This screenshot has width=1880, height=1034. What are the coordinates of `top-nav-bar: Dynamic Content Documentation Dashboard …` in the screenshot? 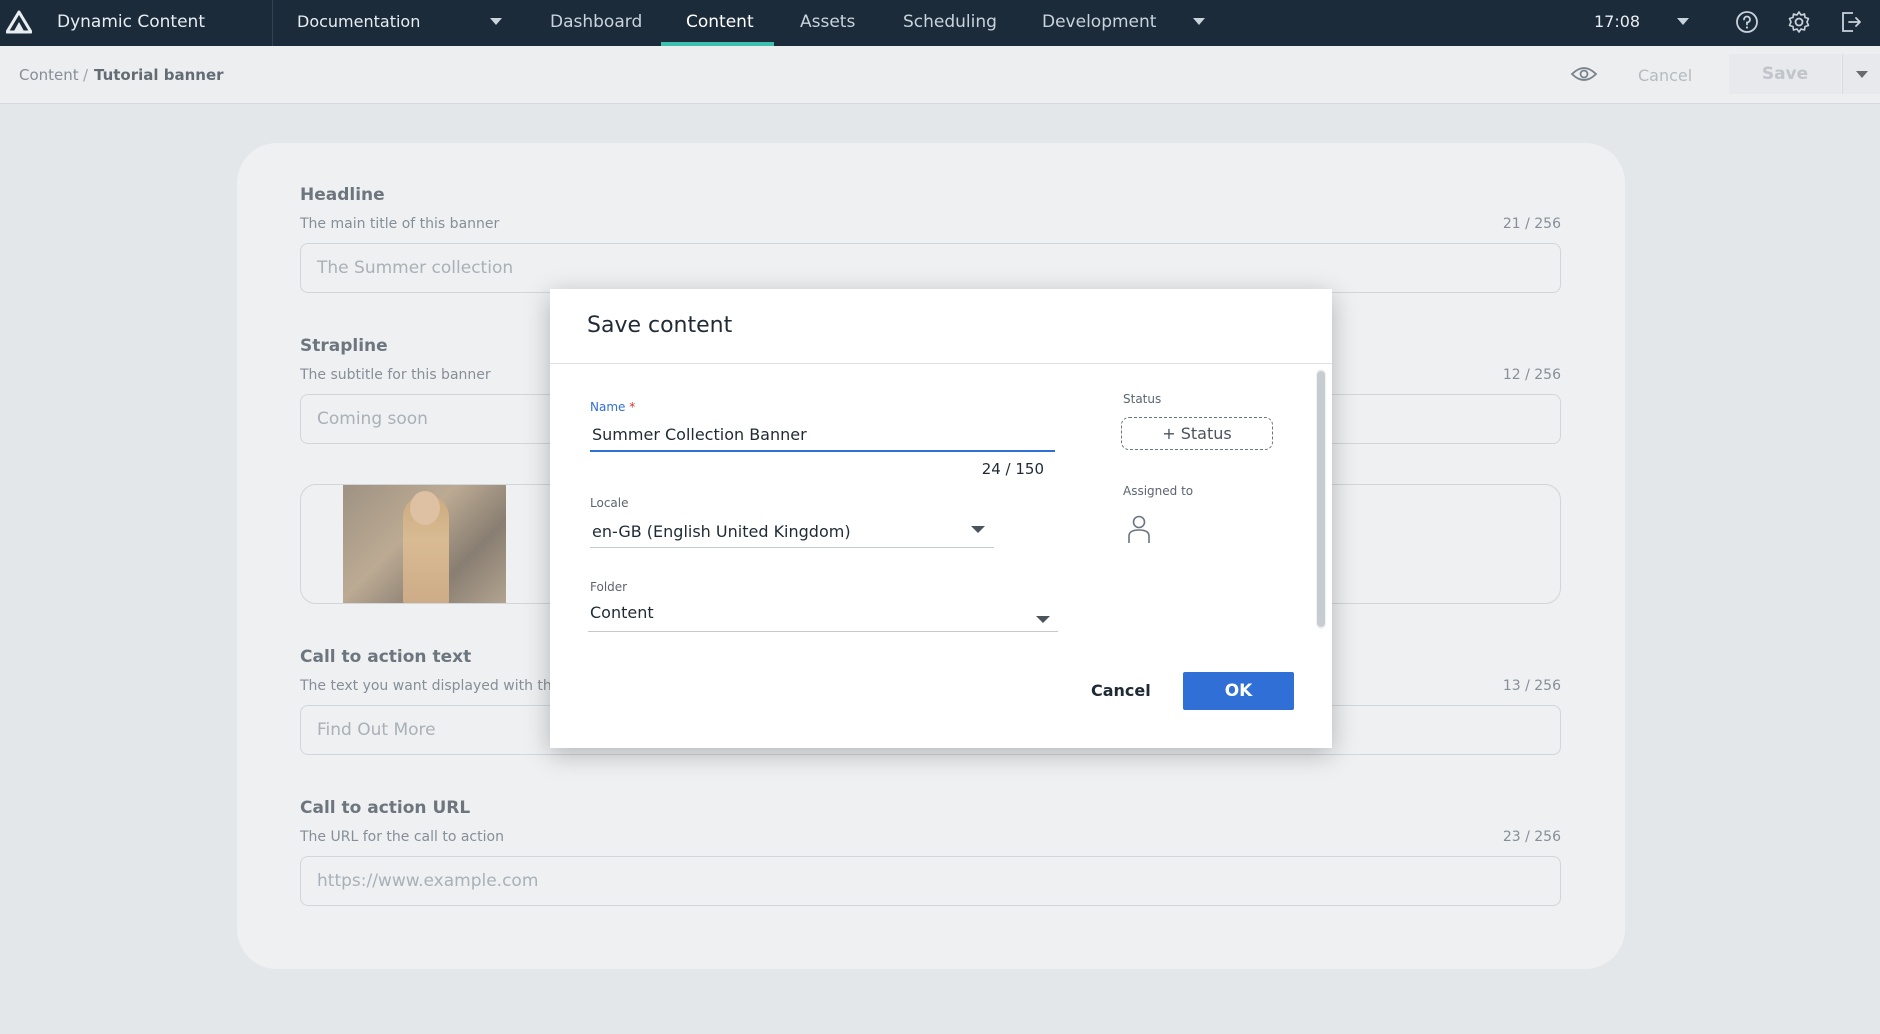 It's located at (940, 23).